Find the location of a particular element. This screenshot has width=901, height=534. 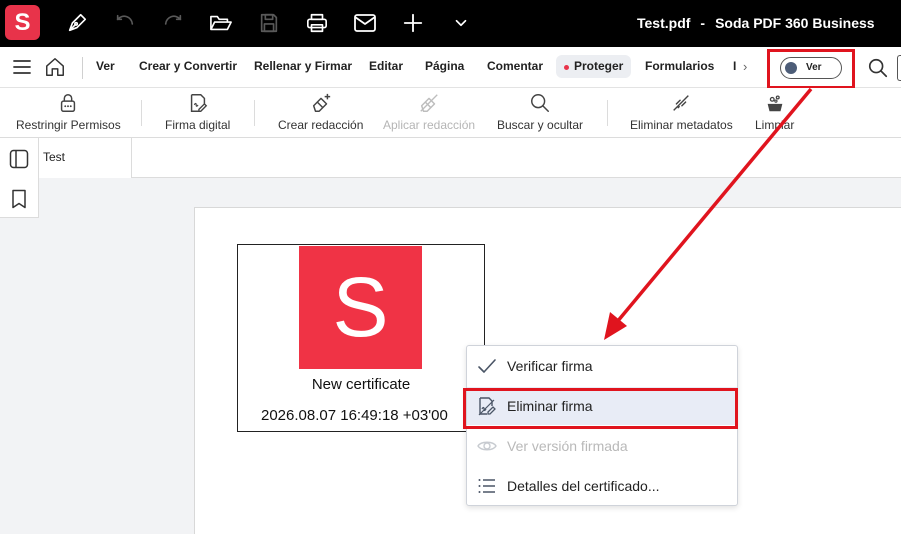

product-name: Soda PDF 360 Business is located at coordinates (795, 23).